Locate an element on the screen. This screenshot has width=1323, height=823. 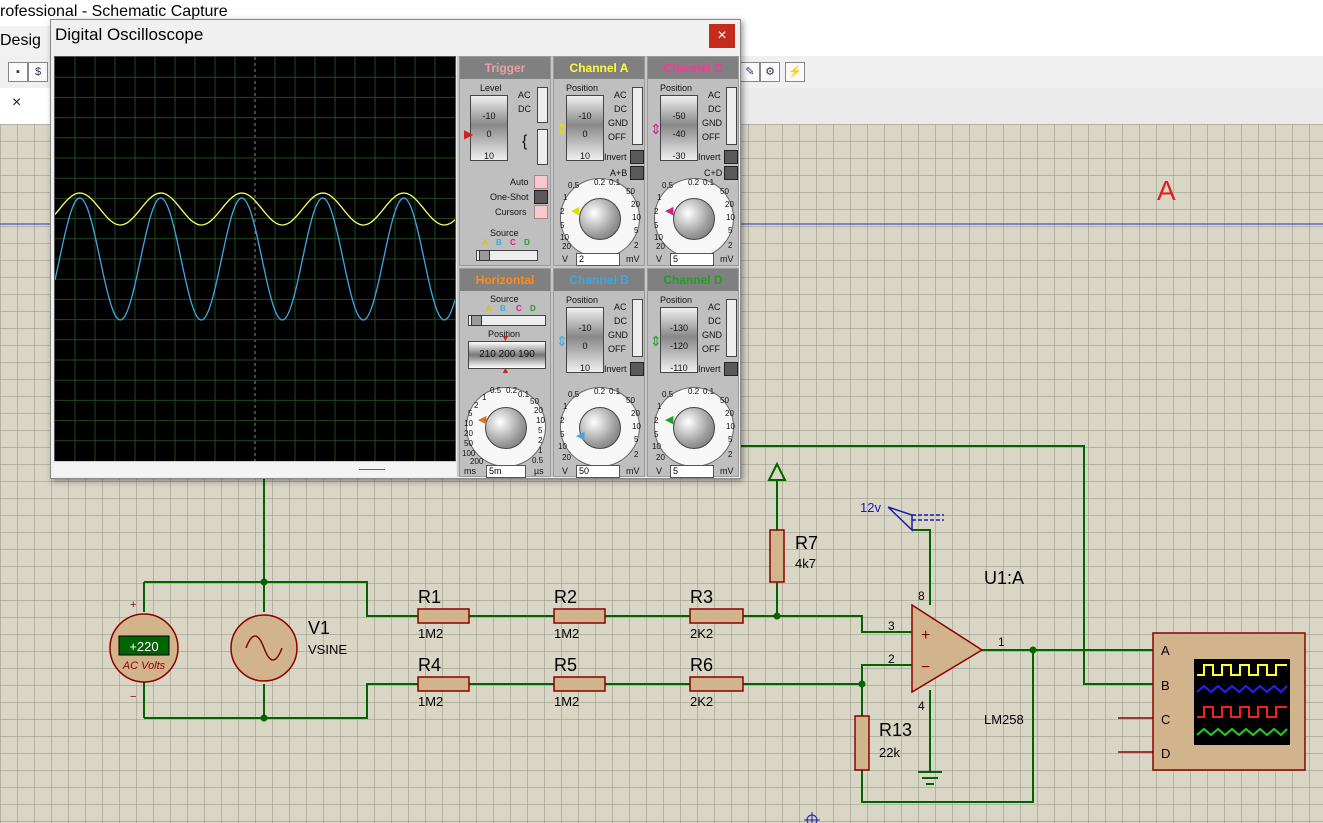
sum-label: A+B is located at coordinates (619, 173).